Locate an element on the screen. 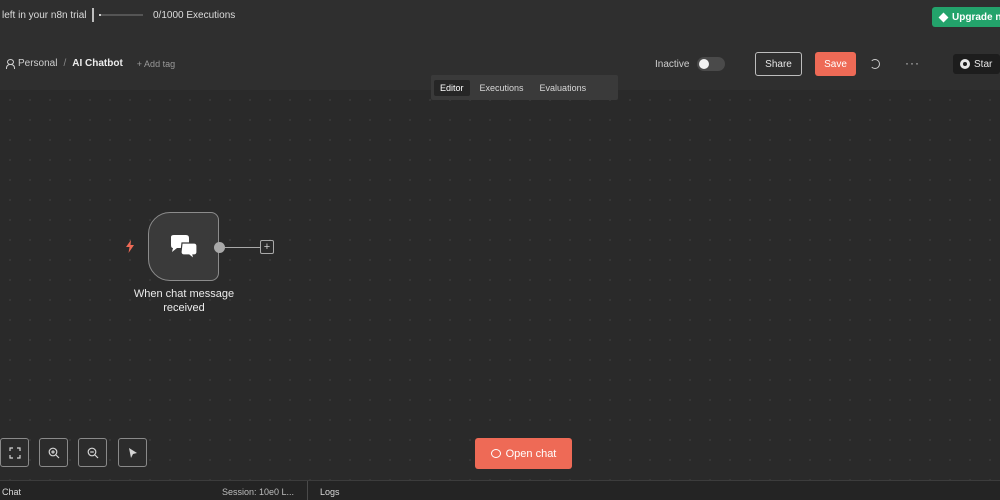 This screenshot has width=1000, height=500. node-label: When chat message received is located at coordinates (184, 301).